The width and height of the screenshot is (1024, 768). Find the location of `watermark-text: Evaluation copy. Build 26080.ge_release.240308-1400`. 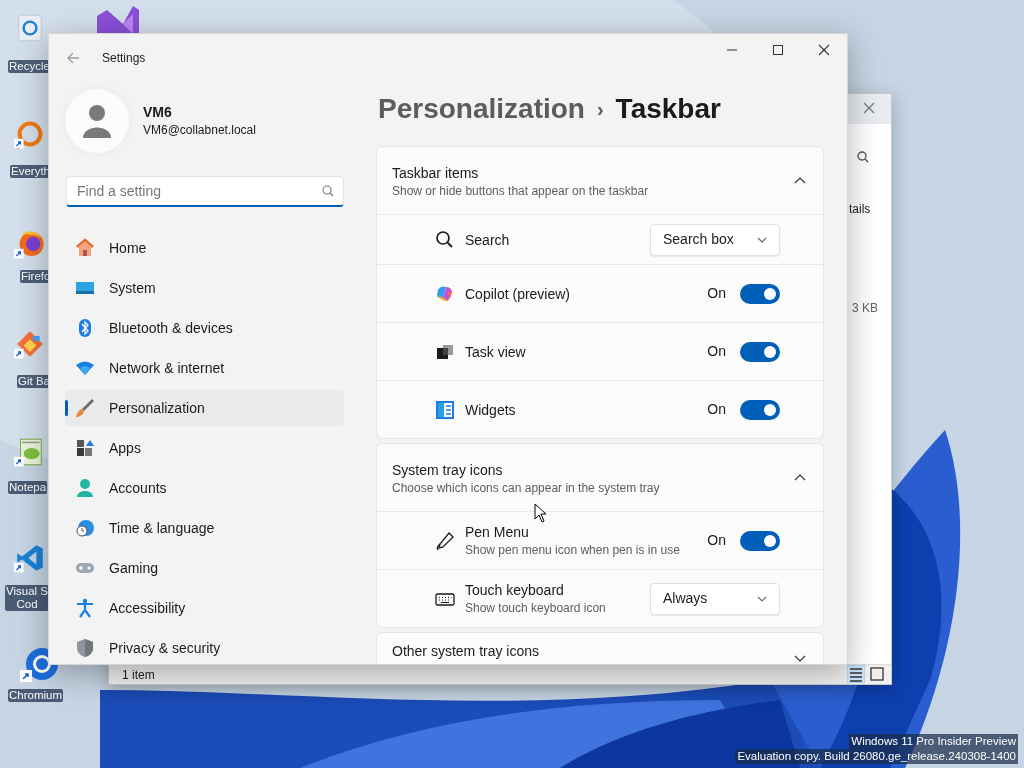

watermark-text: Evaluation copy. Build 26080.ge_release.240308-1400 is located at coordinates (876, 756).